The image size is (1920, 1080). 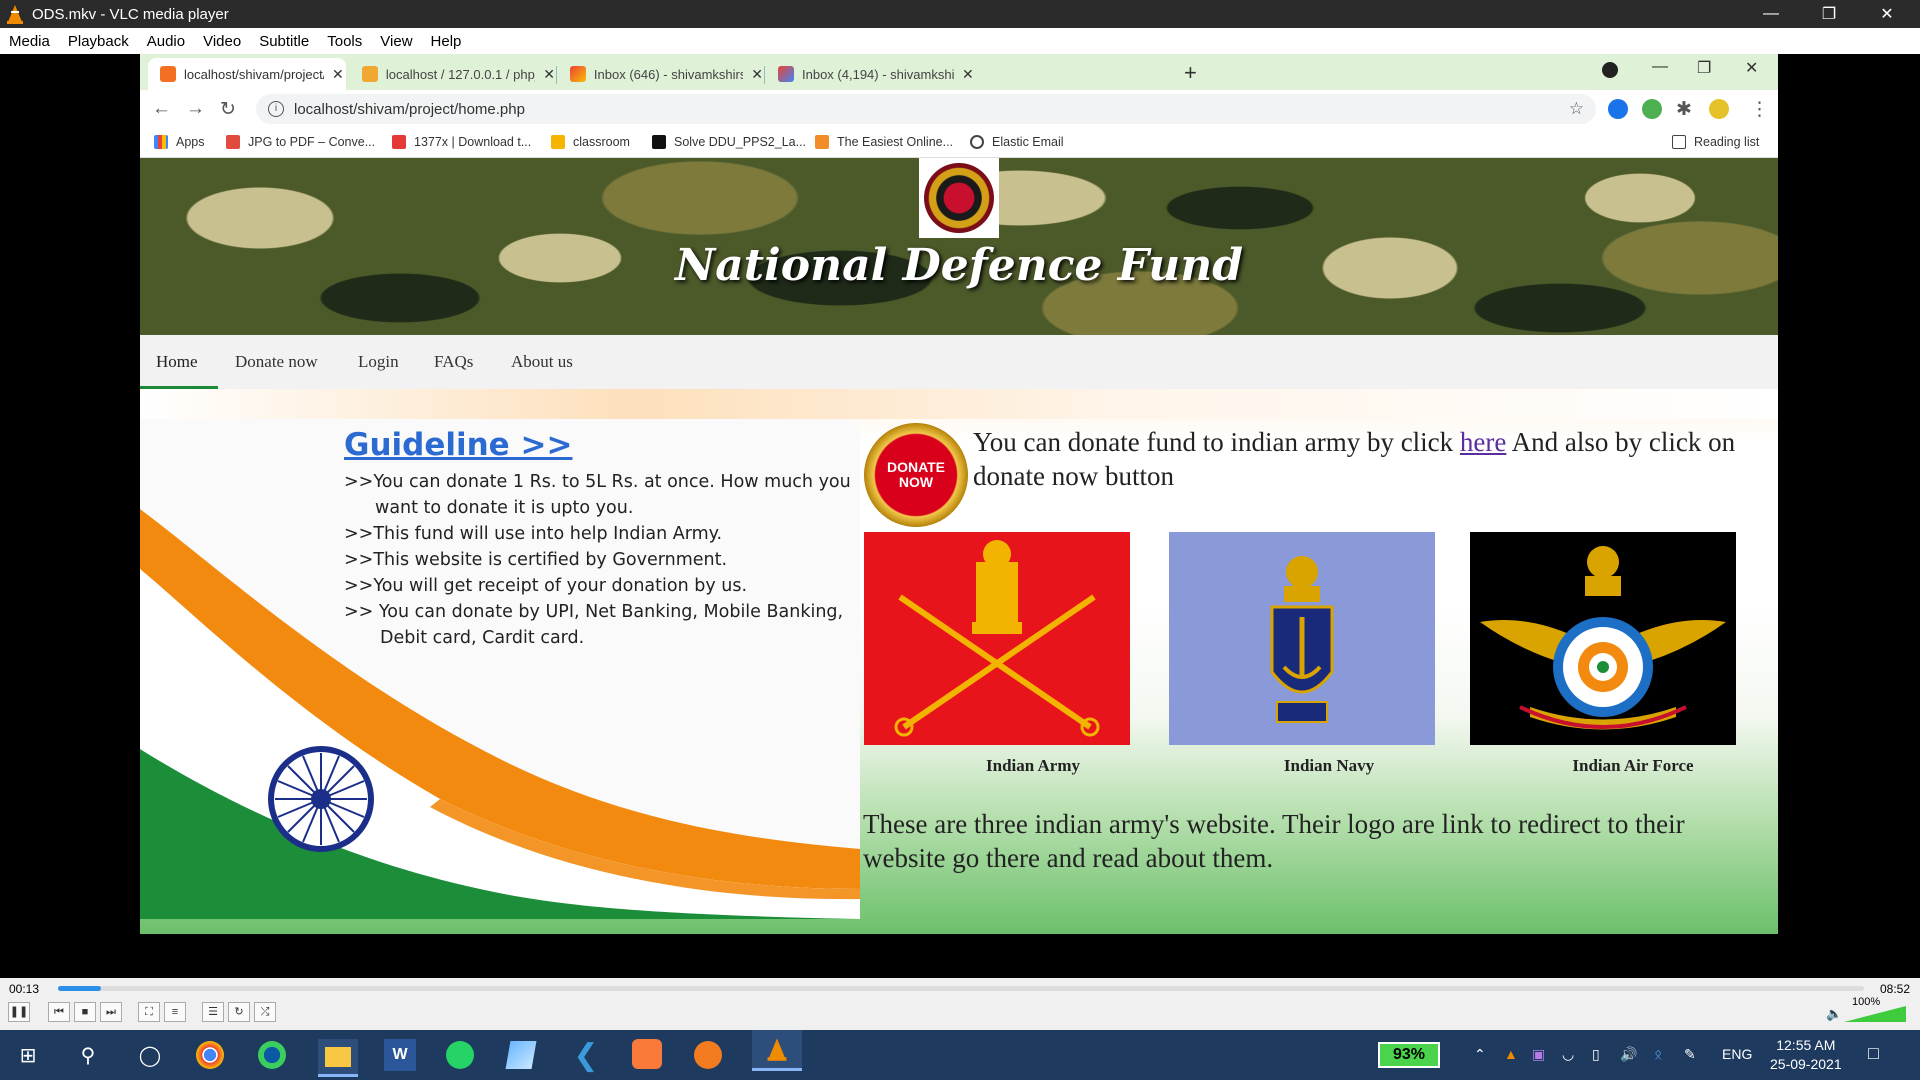 I want to click on nav-about-us: About us, so click(x=542, y=362).